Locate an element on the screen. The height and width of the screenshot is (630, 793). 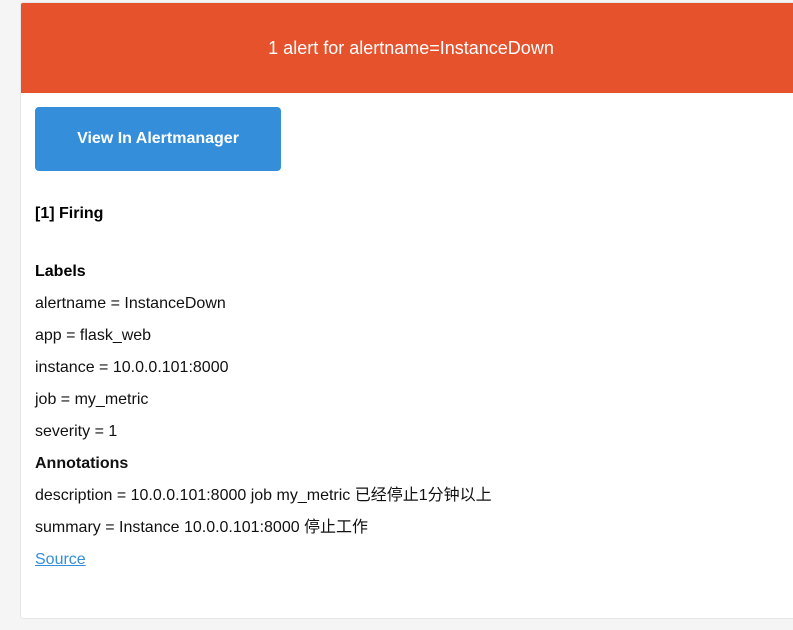
alert-header: 1 alert for alertname=InstanceDown is located at coordinates (407, 48).